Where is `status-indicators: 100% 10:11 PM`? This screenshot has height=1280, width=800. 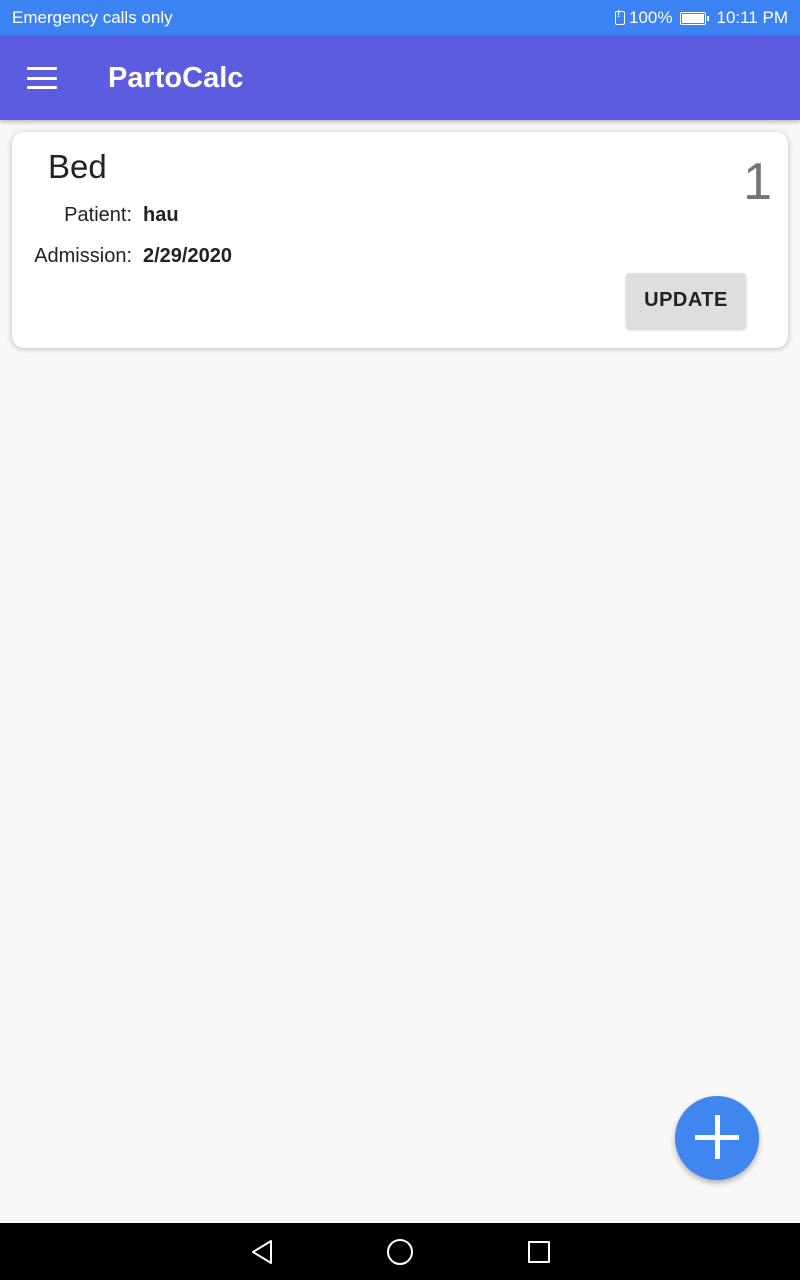
status-indicators: 100% 10:11 PM is located at coordinates (701, 18).